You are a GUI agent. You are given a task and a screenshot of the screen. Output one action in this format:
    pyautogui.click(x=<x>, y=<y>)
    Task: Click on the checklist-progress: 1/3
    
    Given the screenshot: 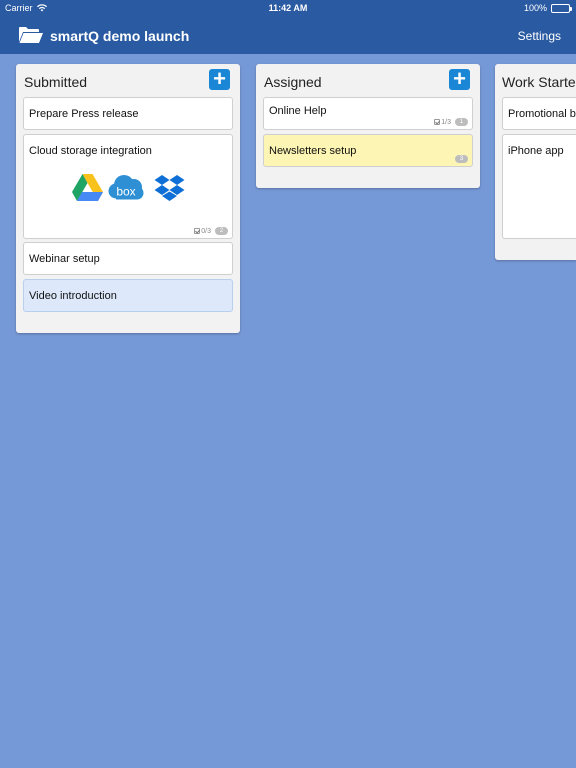 What is the action you would take?
    pyautogui.click(x=442, y=122)
    